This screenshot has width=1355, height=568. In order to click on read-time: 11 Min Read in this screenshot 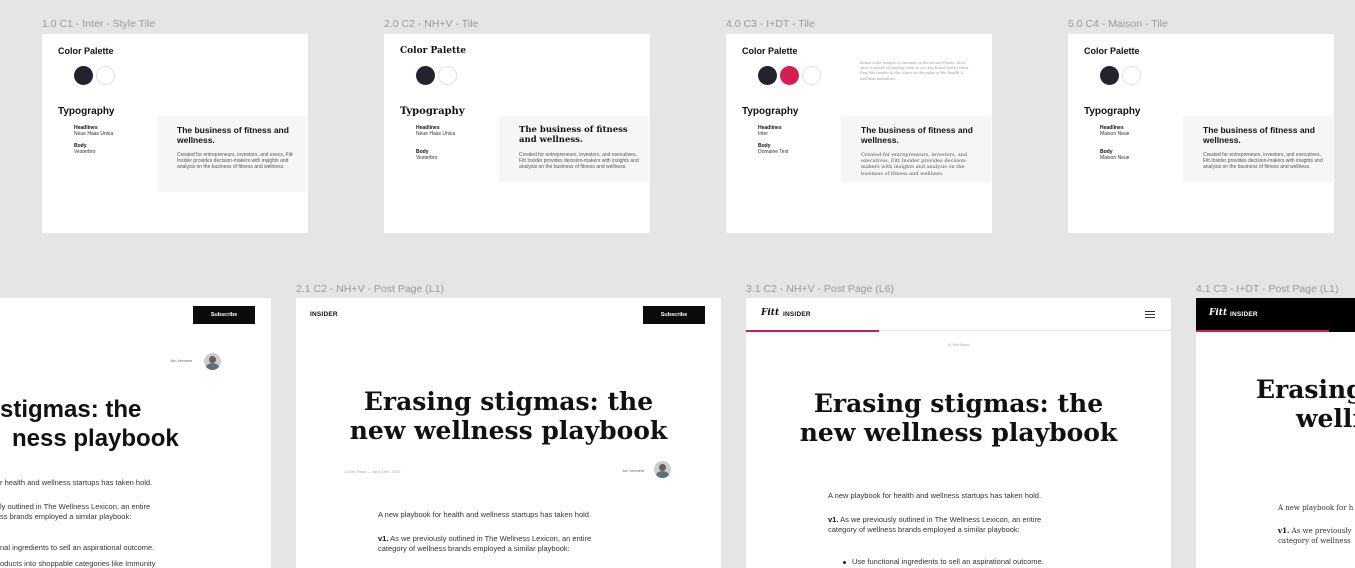, I will do `click(958, 344)`.